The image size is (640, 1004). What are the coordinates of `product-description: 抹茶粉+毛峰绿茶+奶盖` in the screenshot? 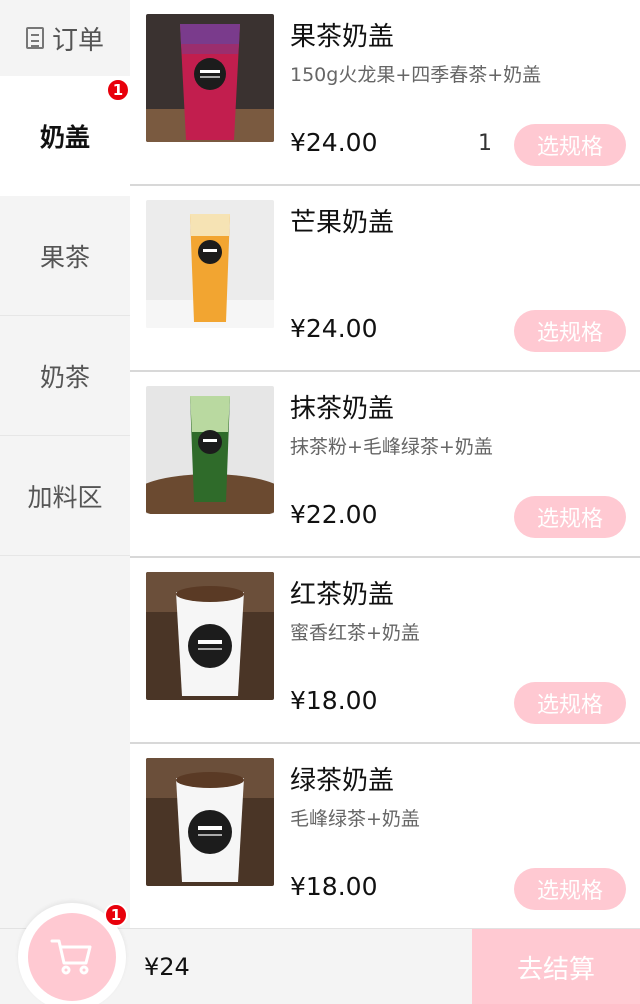 It's located at (391, 447).